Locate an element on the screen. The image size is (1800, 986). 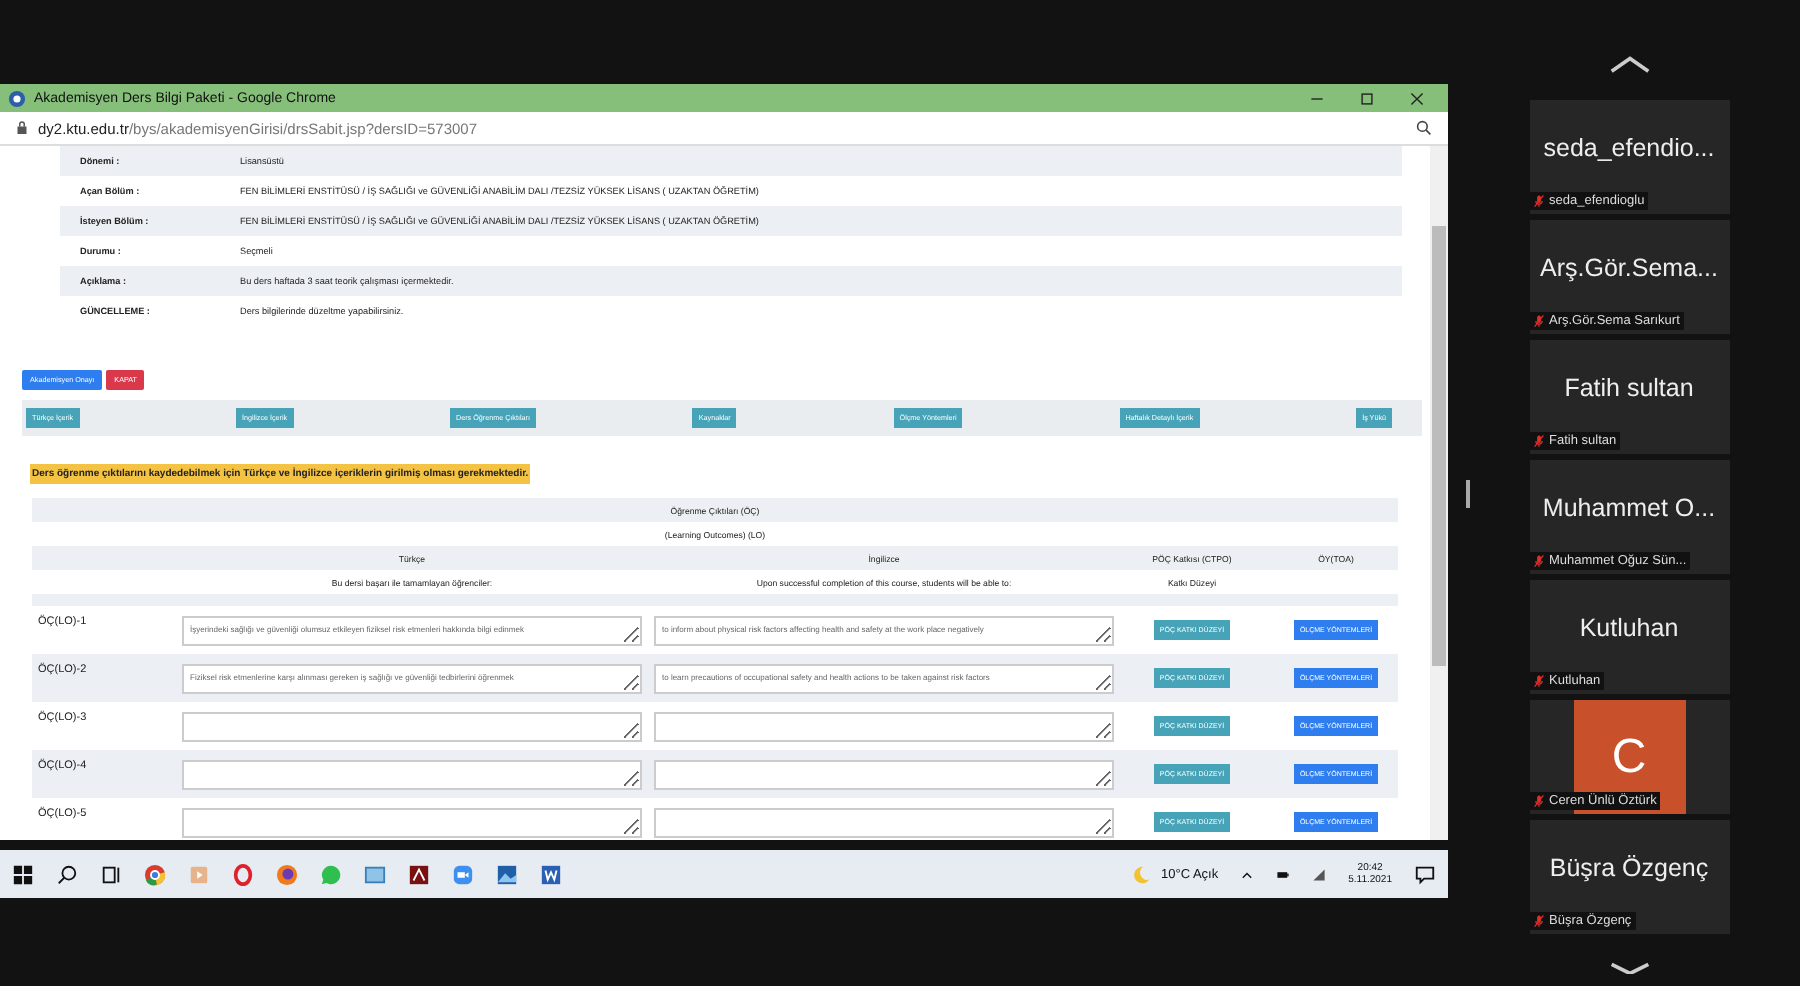
globe-icon is located at coordinates (287, 874).